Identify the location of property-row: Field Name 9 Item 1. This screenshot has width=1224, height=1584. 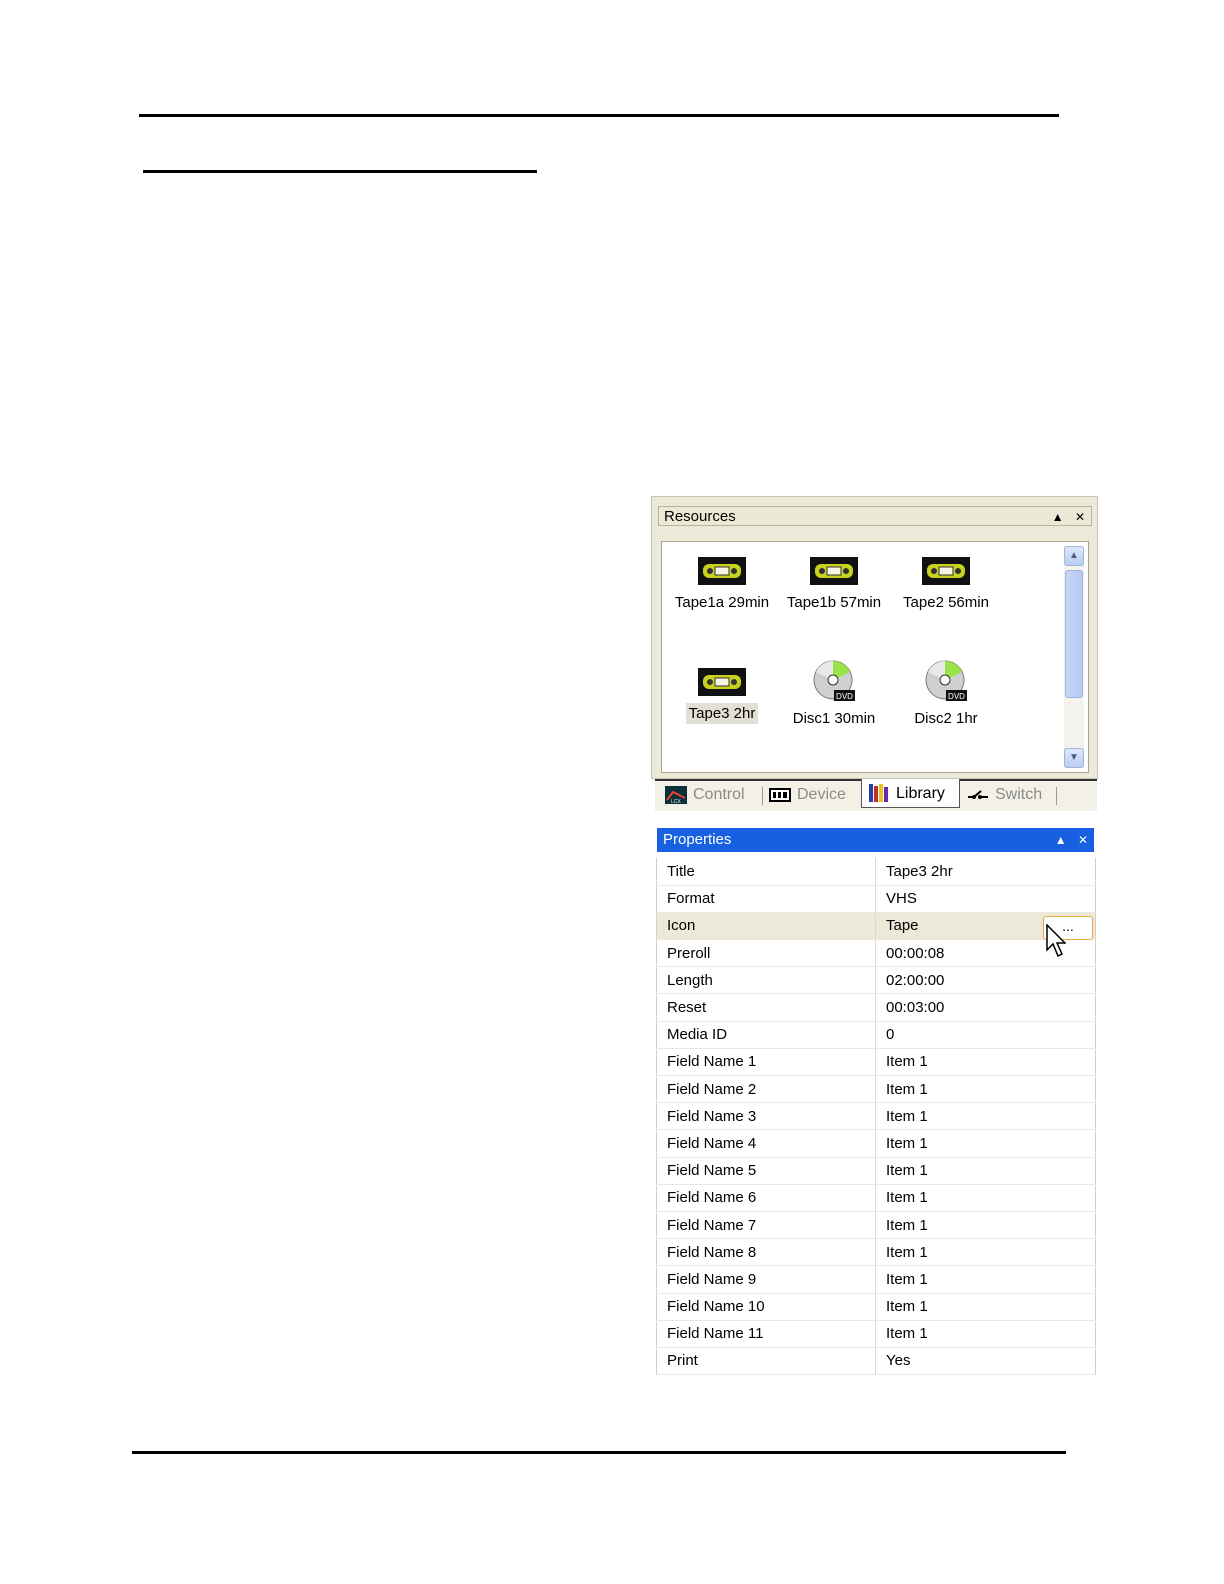
(876, 1279).